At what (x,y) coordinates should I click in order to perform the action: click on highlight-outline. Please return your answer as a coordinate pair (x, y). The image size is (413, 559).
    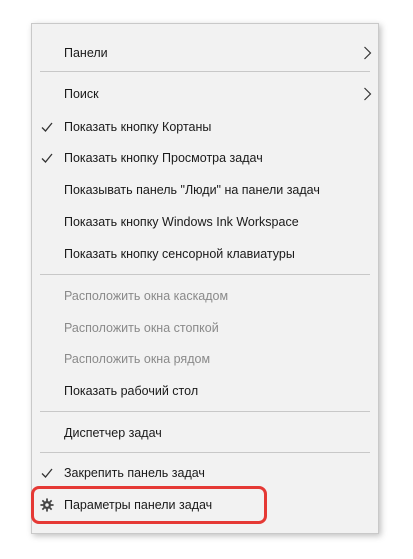
    Looking at the image, I should click on (149, 505).